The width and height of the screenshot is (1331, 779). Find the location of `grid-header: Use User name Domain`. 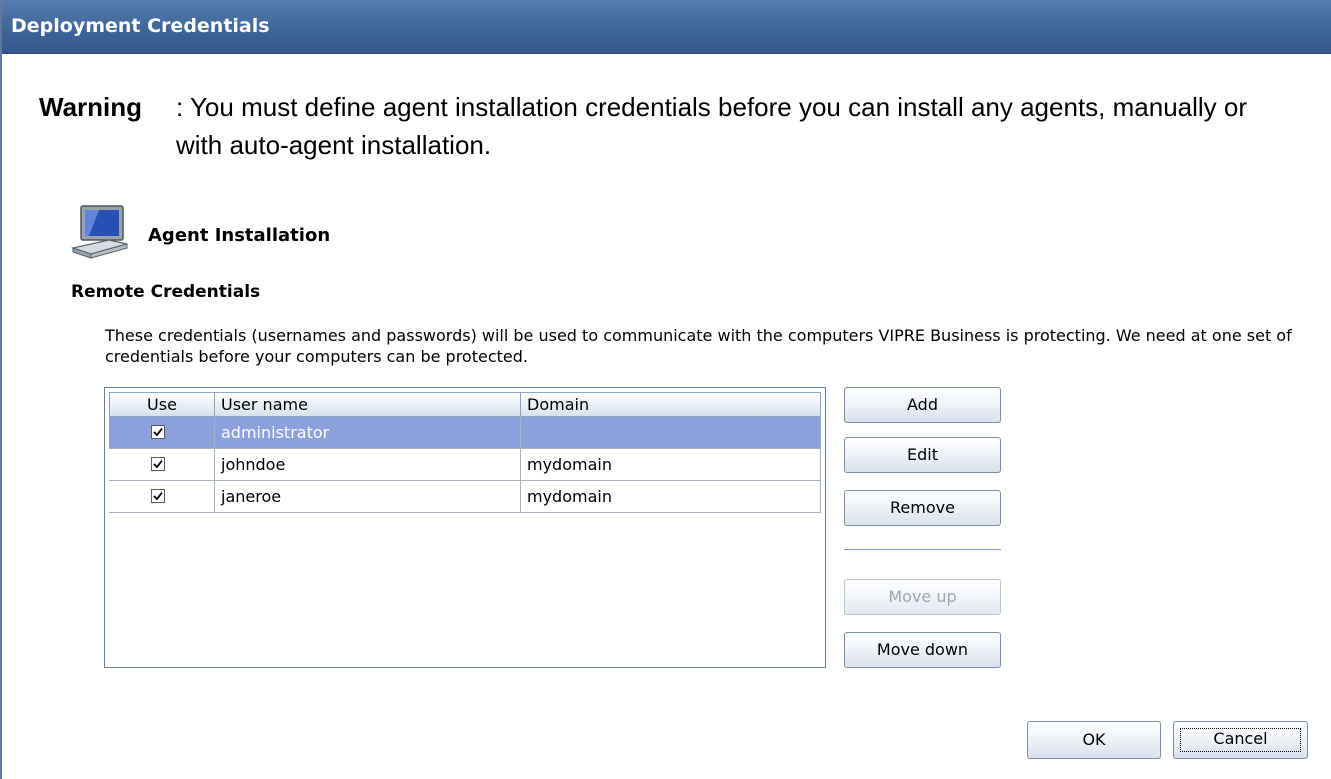

grid-header: Use User name Domain is located at coordinates (465, 404).